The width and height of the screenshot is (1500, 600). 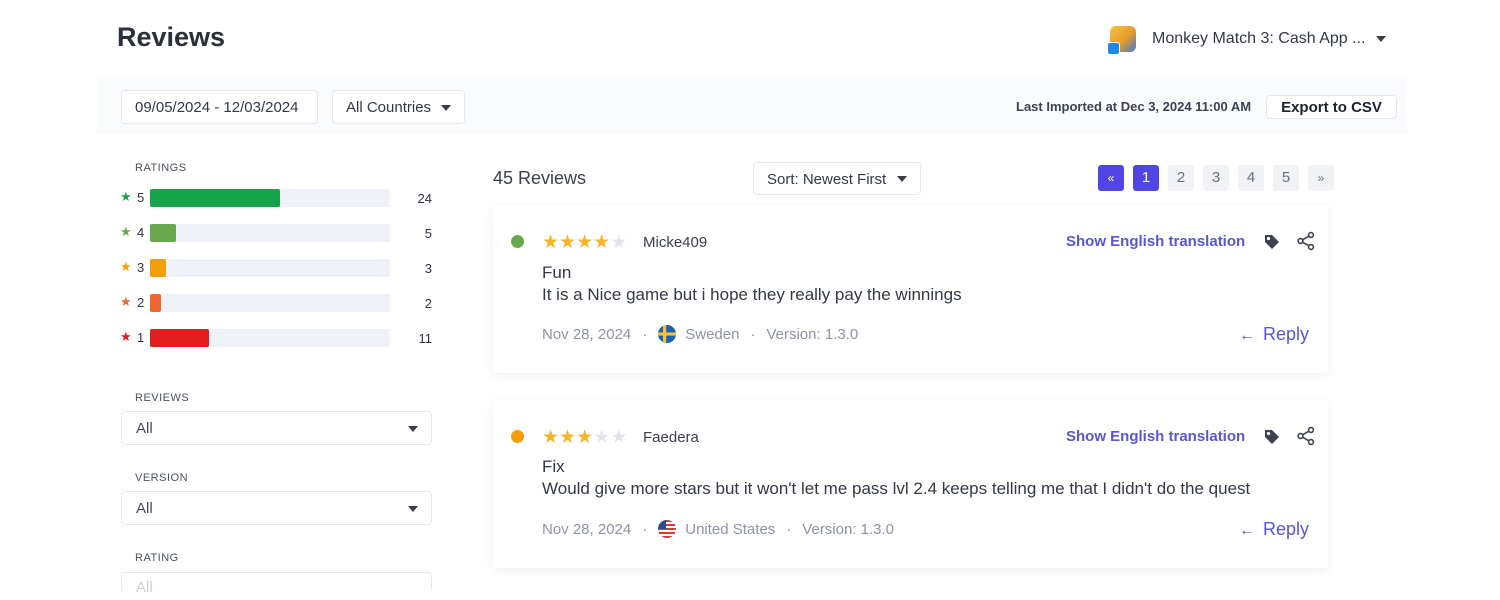 I want to click on last-imported-text: Last Imported at Dec 3, 2024 11:00 AM, so click(x=1134, y=106).